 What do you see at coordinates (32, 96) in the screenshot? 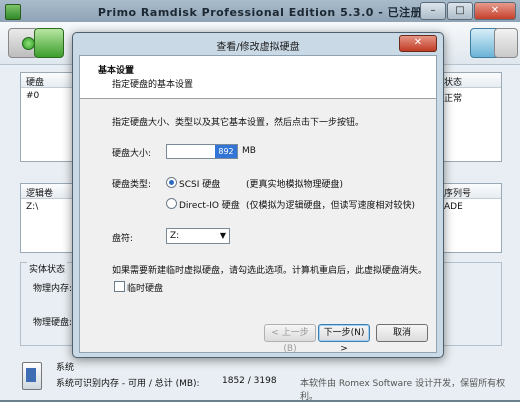
I see `disk-row-id: #0` at bounding box center [32, 96].